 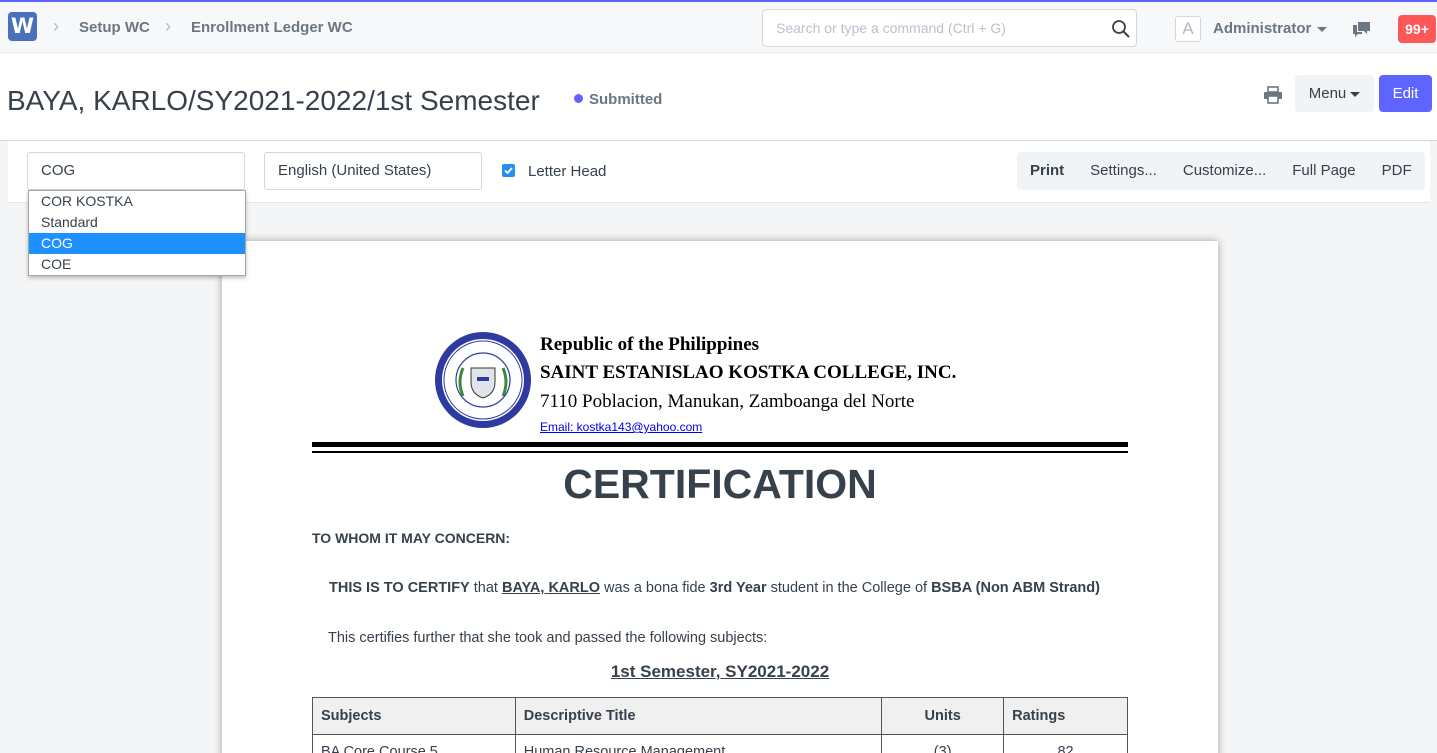 I want to click on status-label: Submitted, so click(x=626, y=99).